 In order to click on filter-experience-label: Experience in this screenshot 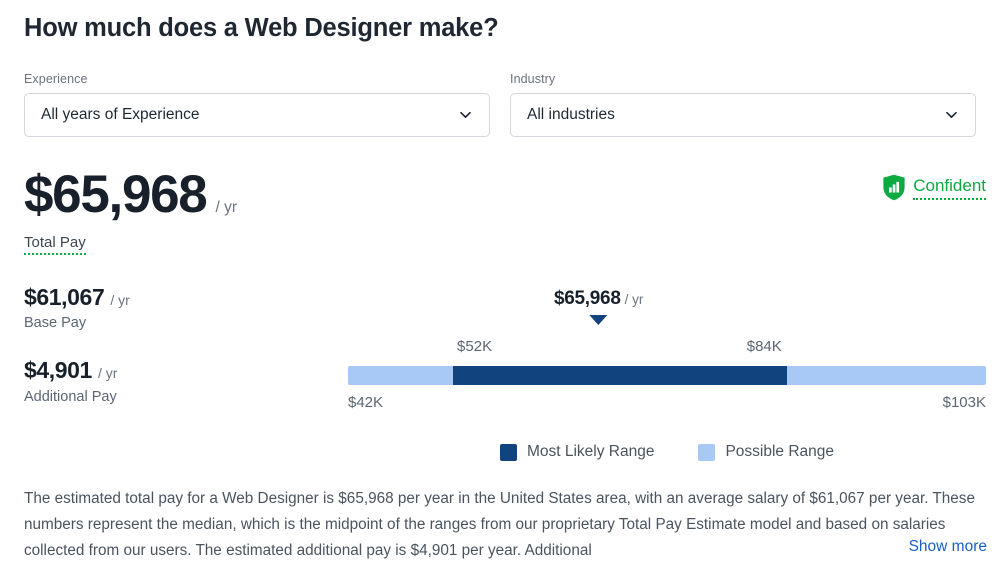, I will do `click(56, 79)`.